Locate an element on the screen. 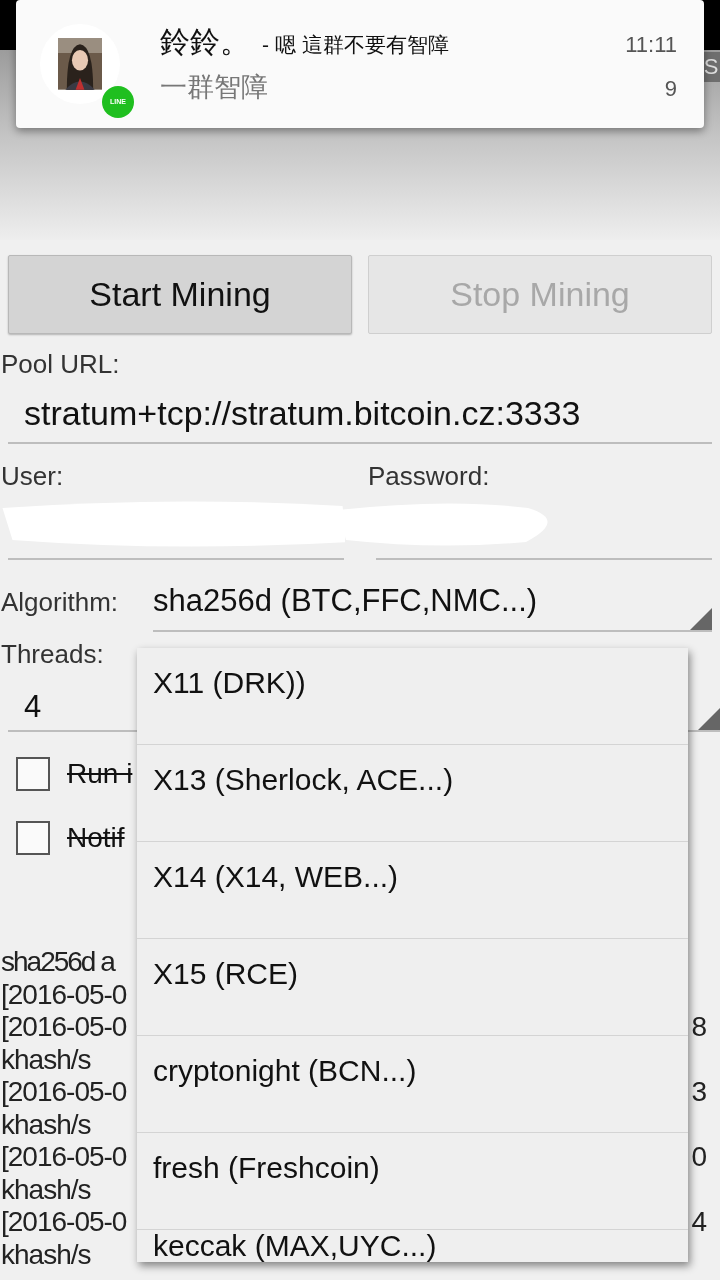 The width and height of the screenshot is (720, 1280). checkbox-label: Notif is located at coordinates (96, 838).